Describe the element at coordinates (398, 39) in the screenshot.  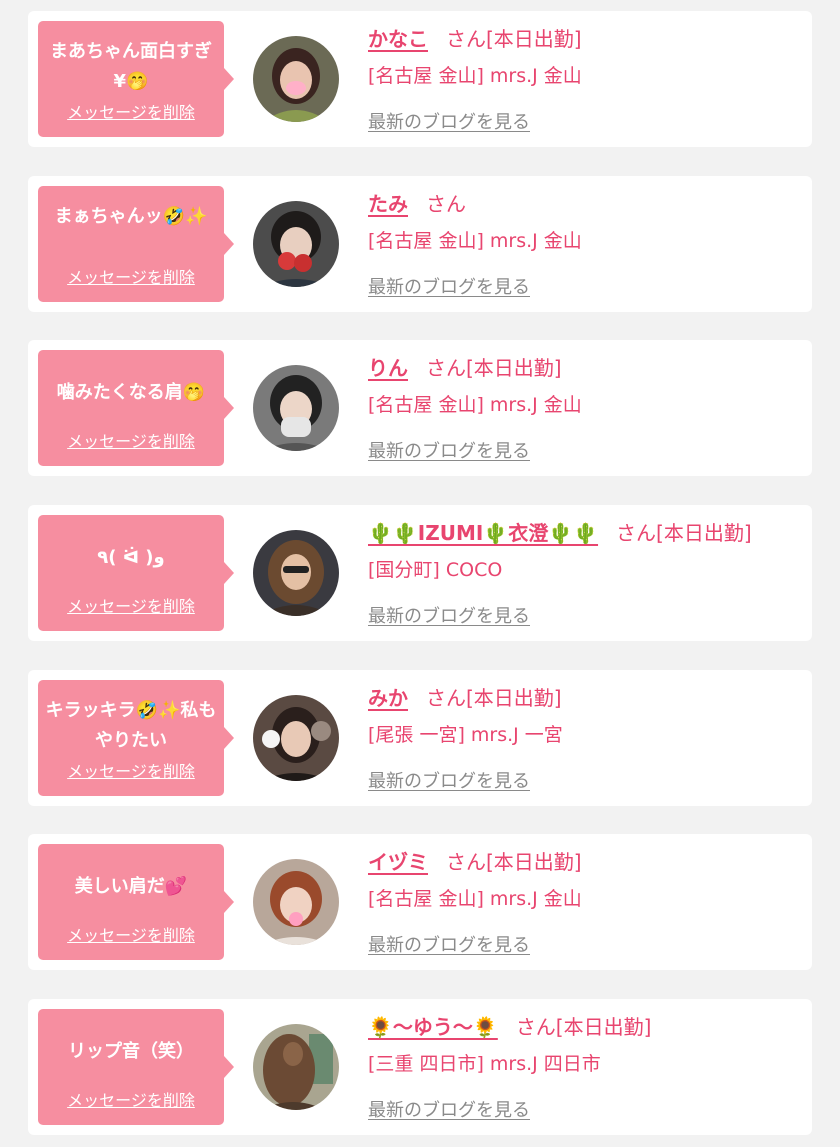
I see `cast-name-link: かなこ` at that location.